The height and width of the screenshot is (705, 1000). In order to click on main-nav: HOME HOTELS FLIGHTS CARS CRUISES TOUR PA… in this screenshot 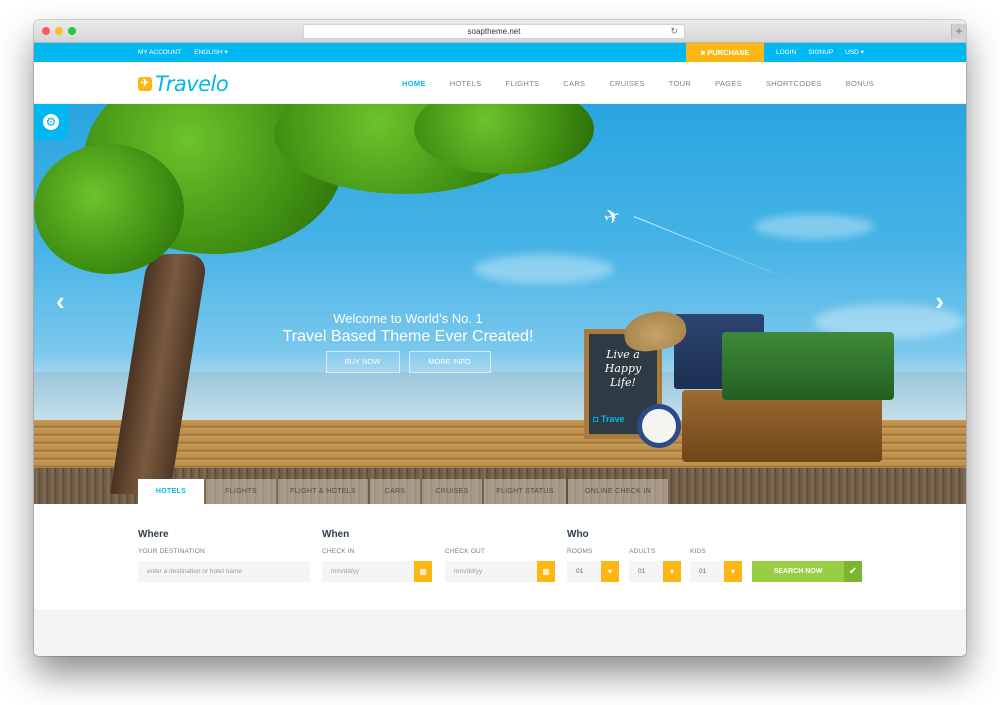, I will do `click(650, 83)`.